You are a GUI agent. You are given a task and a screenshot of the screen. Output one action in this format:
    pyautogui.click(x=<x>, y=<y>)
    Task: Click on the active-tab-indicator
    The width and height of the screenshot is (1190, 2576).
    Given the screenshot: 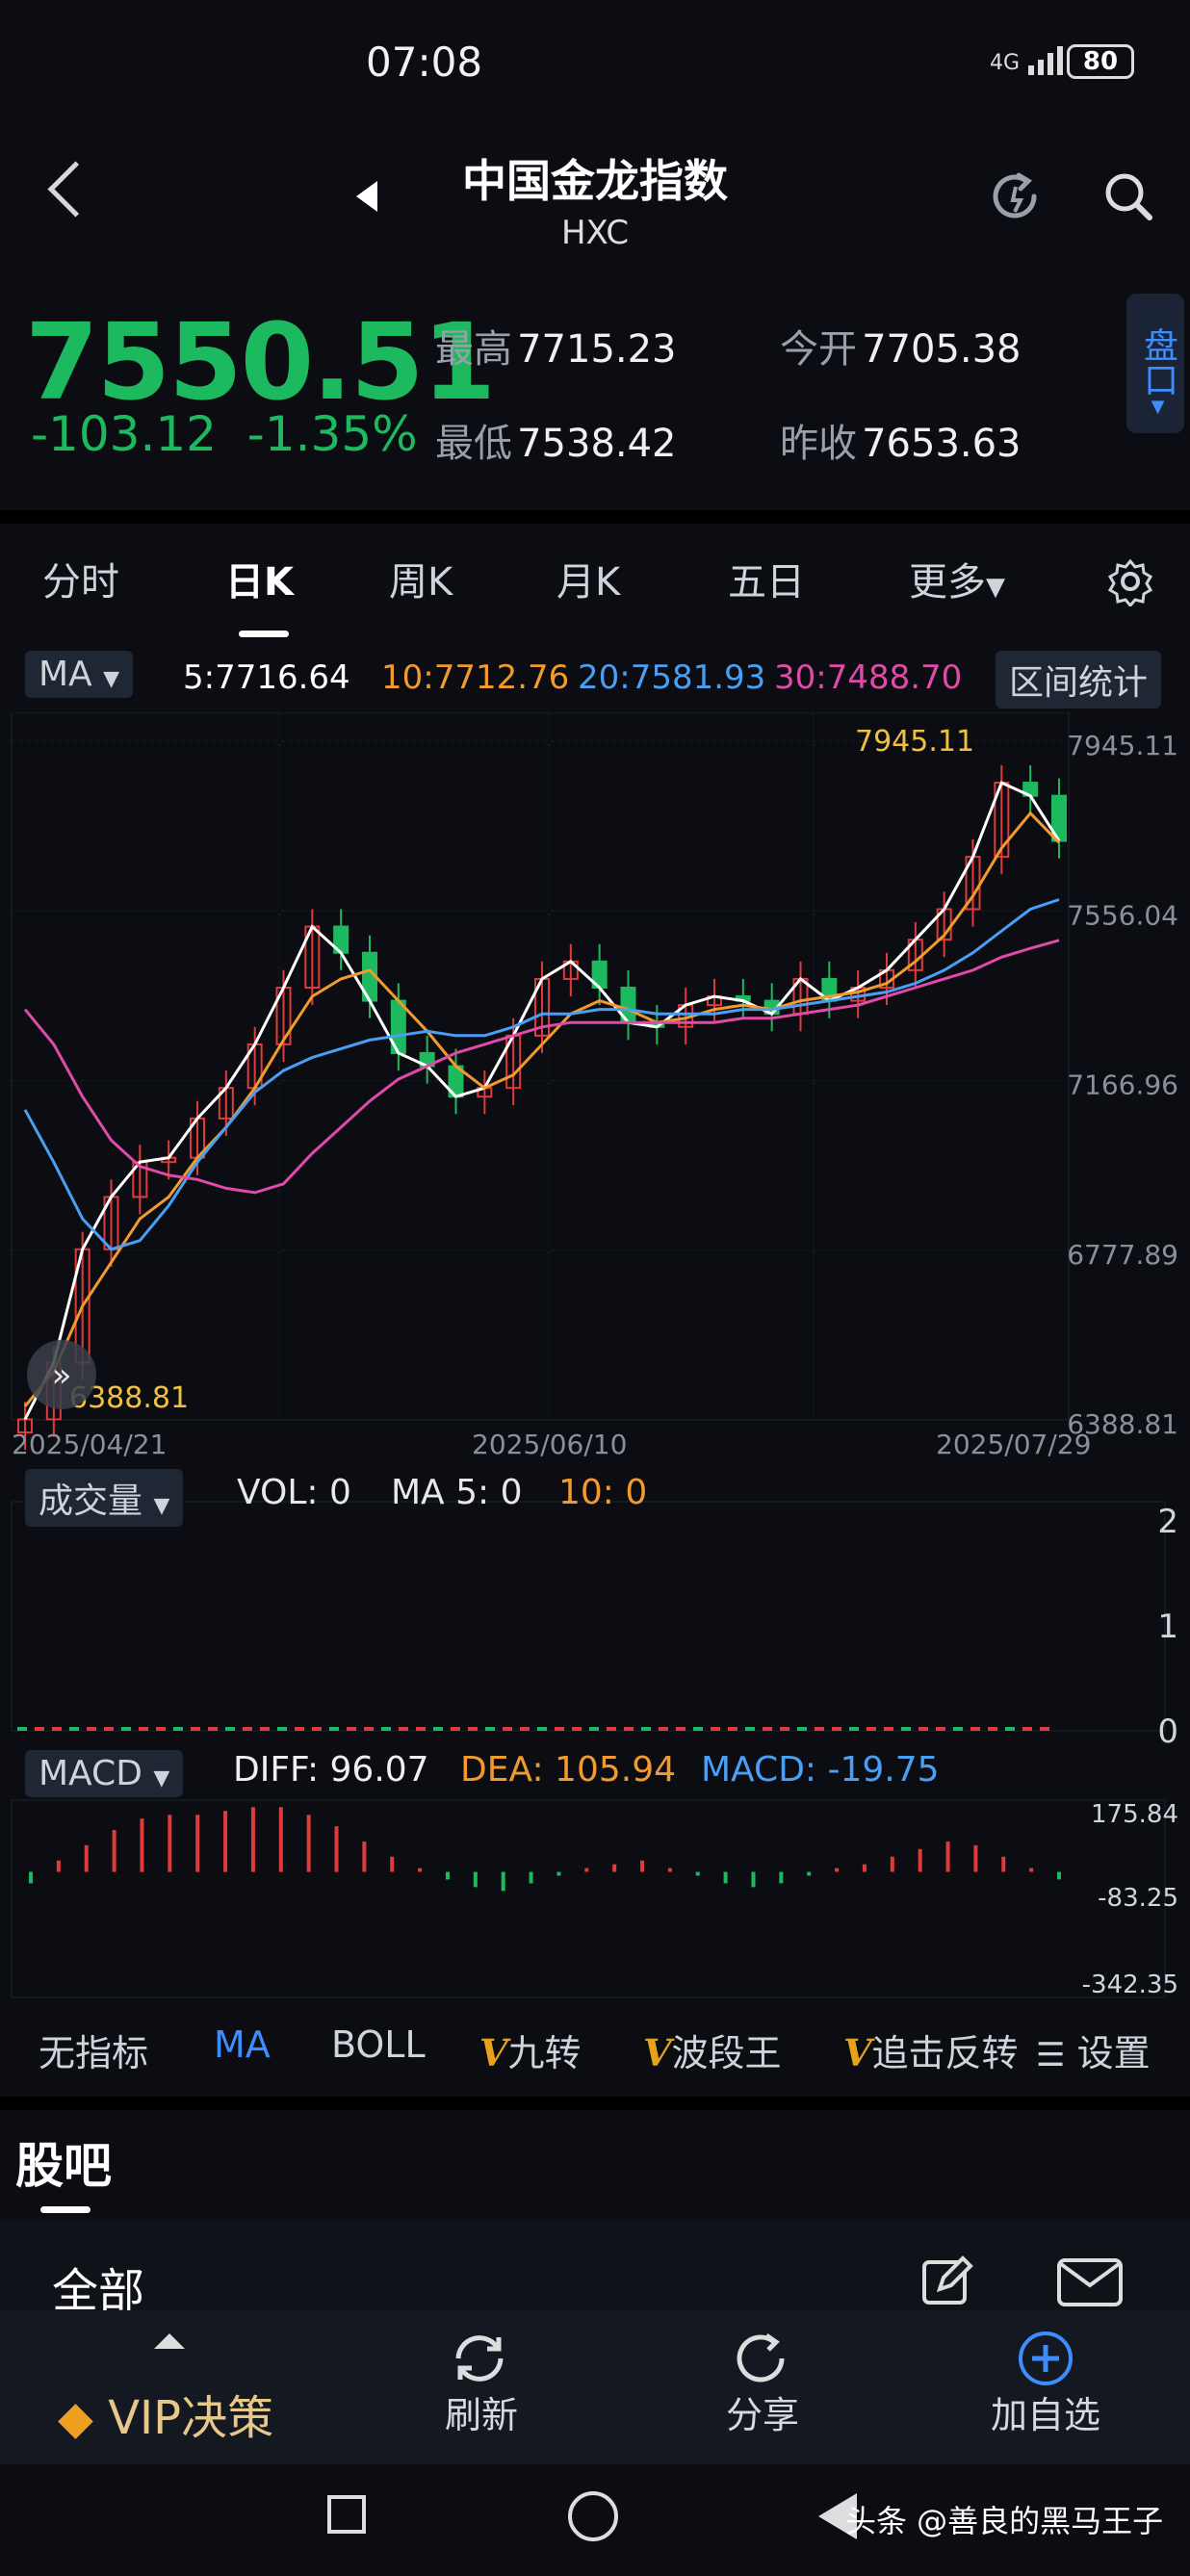 What is the action you would take?
    pyautogui.click(x=264, y=634)
    